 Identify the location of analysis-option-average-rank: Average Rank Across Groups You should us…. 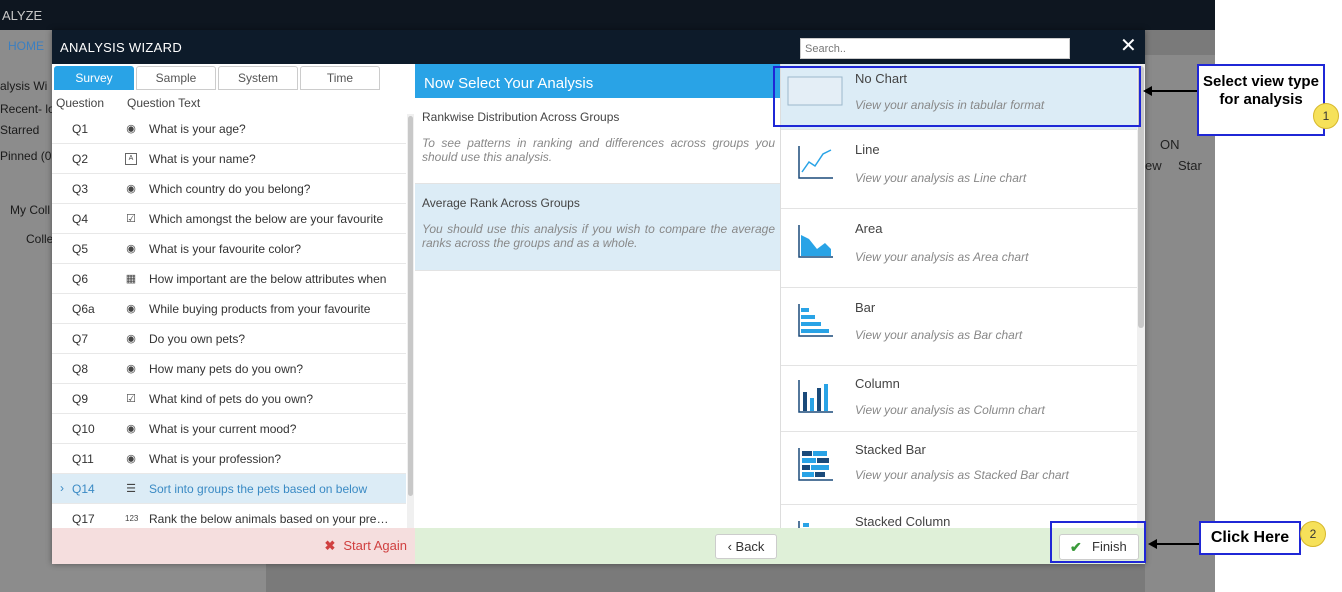
(597, 227).